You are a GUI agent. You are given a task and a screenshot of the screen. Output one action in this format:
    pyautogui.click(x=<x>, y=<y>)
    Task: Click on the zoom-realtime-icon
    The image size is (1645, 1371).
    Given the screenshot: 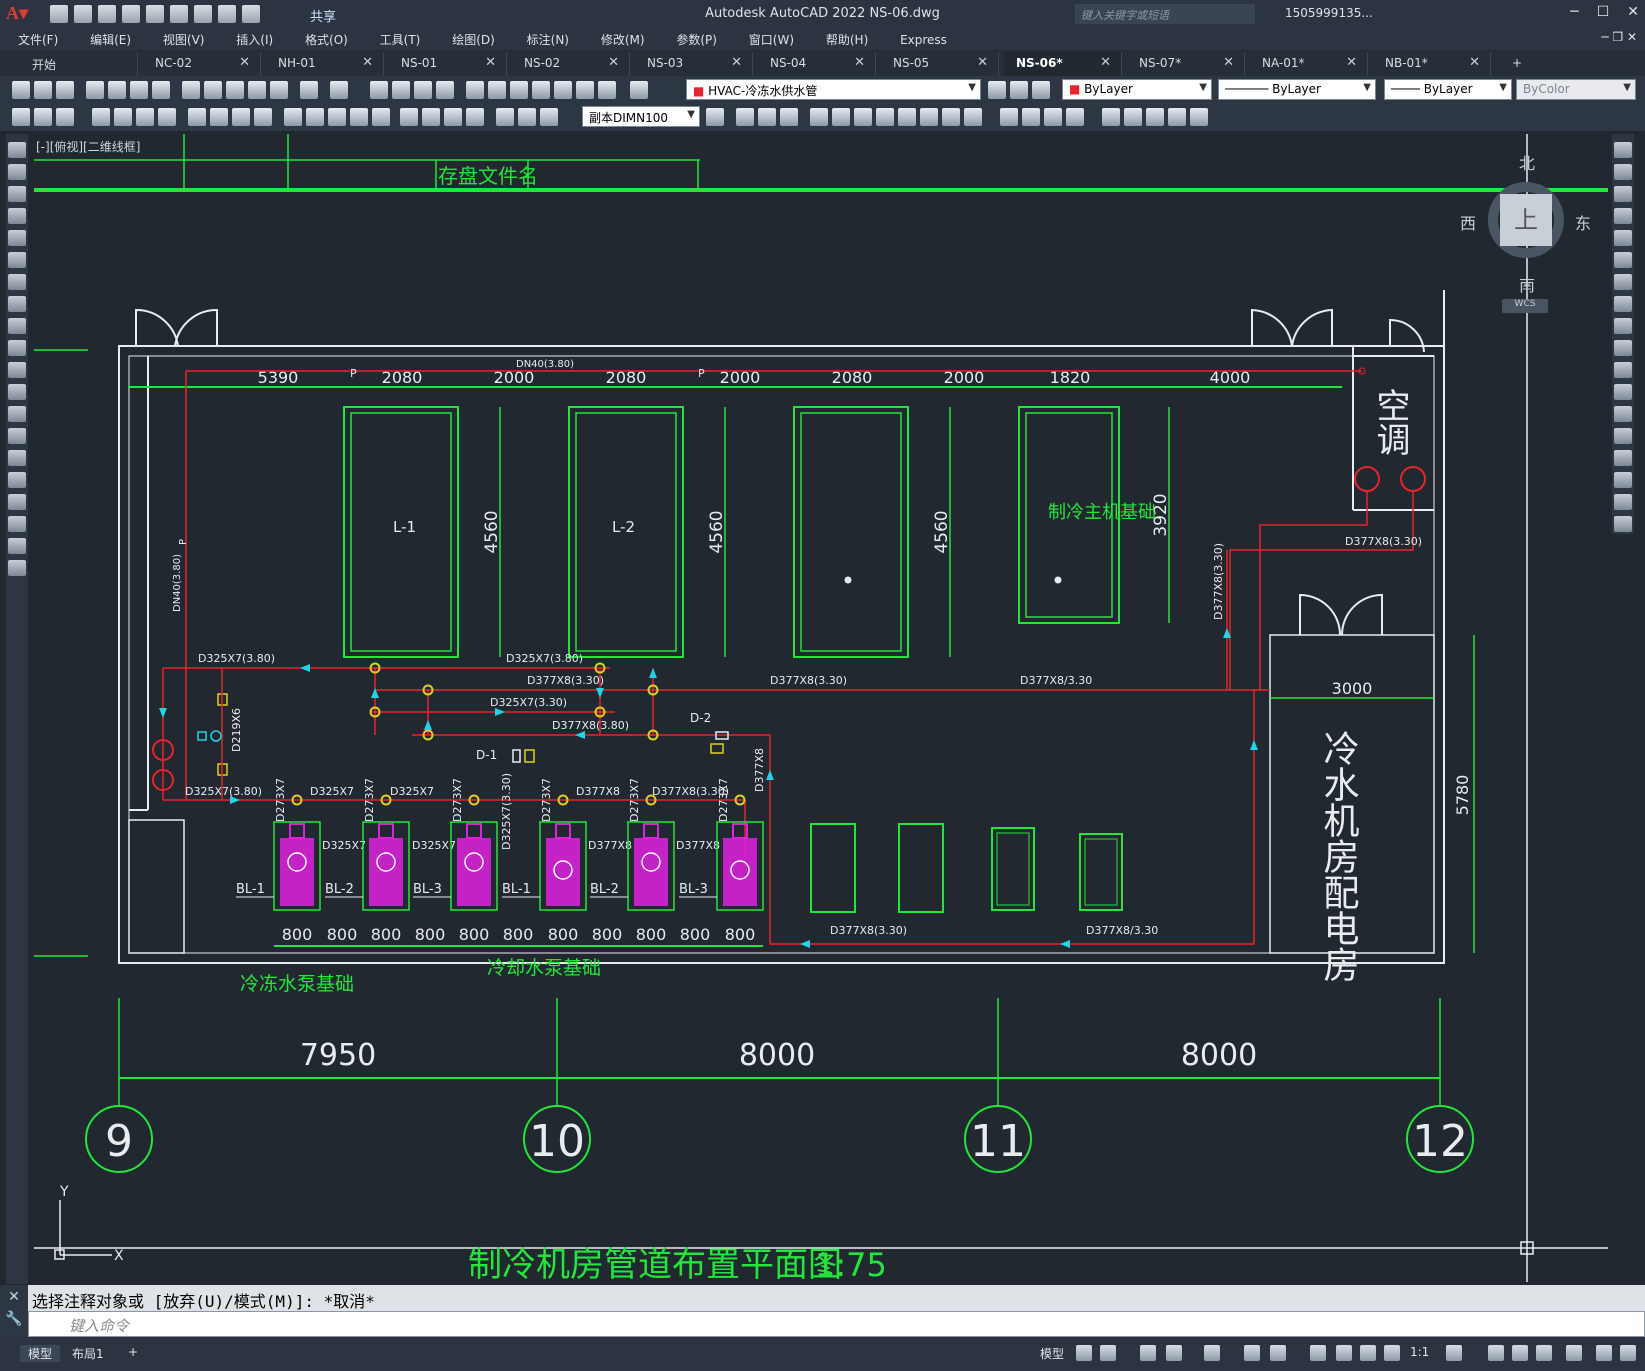 What is the action you would take?
    pyautogui.click(x=401, y=90)
    